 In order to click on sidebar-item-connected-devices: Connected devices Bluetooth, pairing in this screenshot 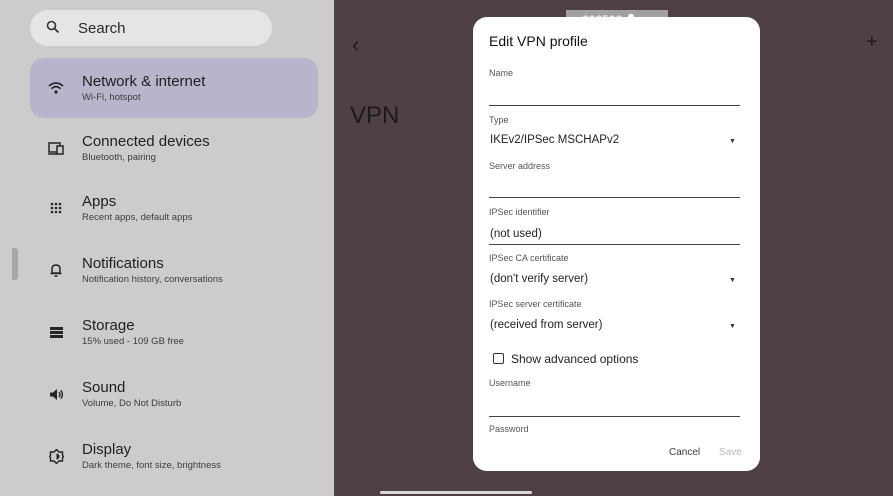, I will do `click(174, 148)`.